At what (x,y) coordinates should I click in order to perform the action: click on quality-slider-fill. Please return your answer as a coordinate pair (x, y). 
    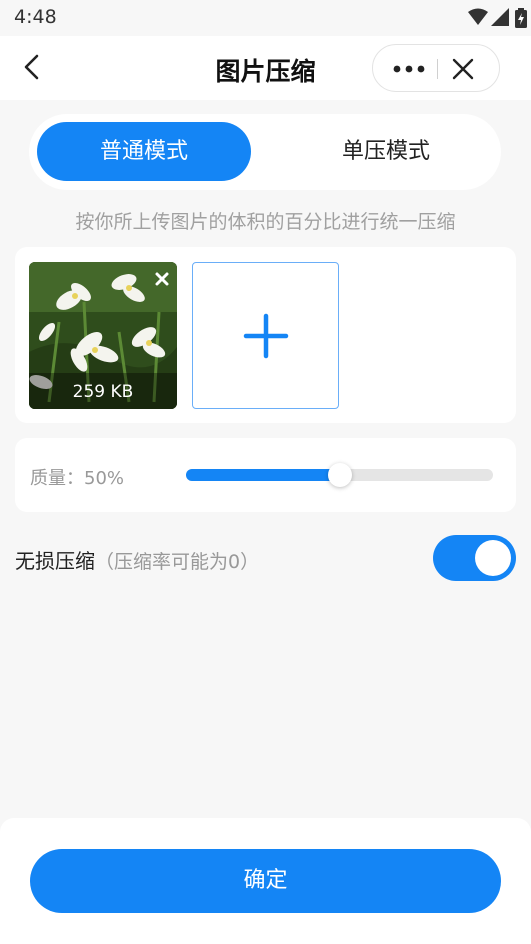
    Looking at the image, I should click on (263, 475).